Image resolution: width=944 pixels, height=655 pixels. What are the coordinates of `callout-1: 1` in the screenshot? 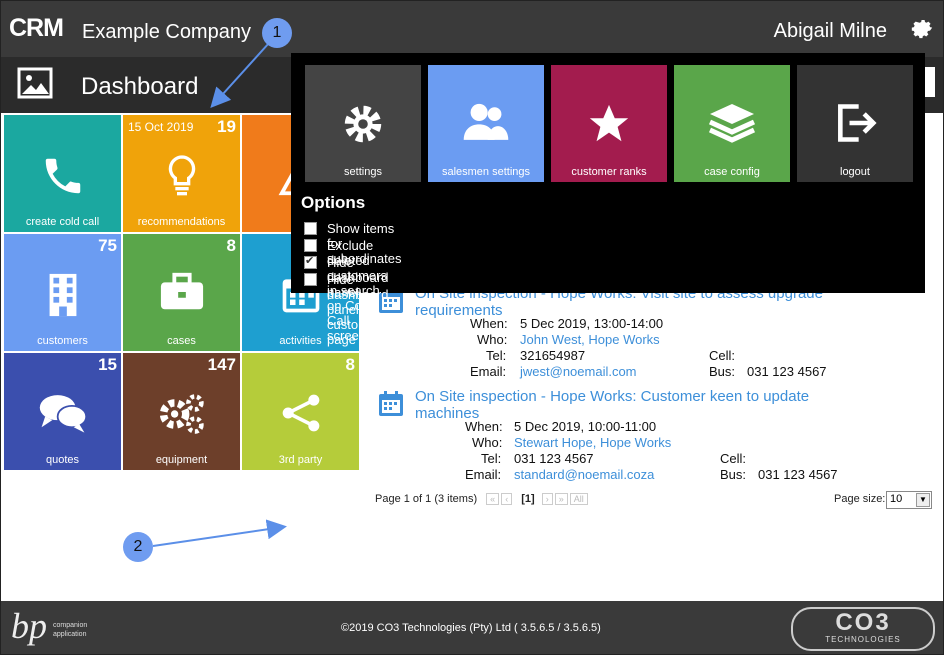 It's located at (277, 33).